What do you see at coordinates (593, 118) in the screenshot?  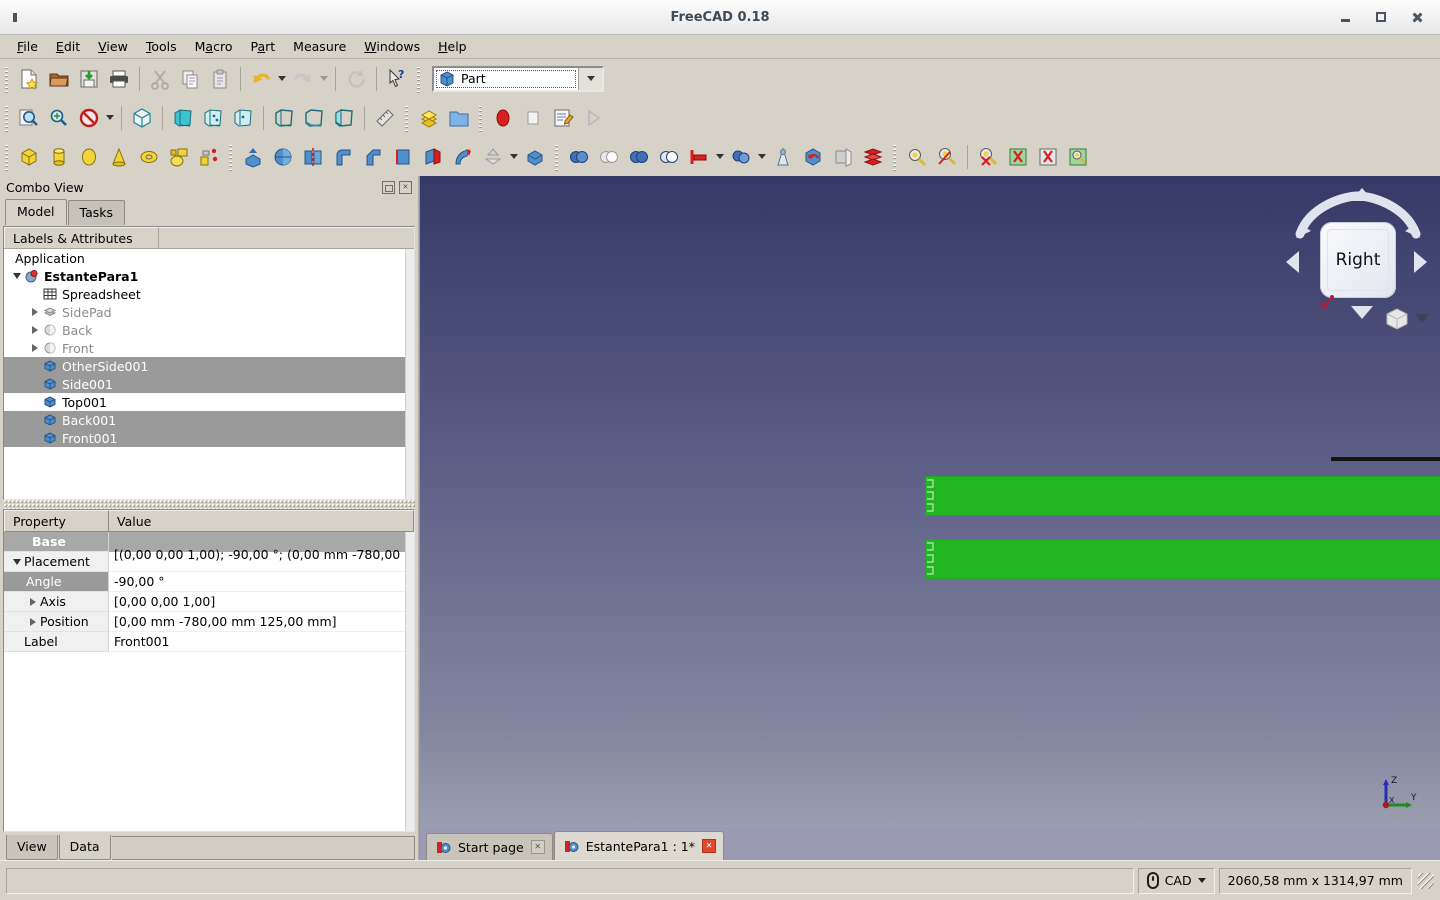 I see `macro-execute-icon` at bounding box center [593, 118].